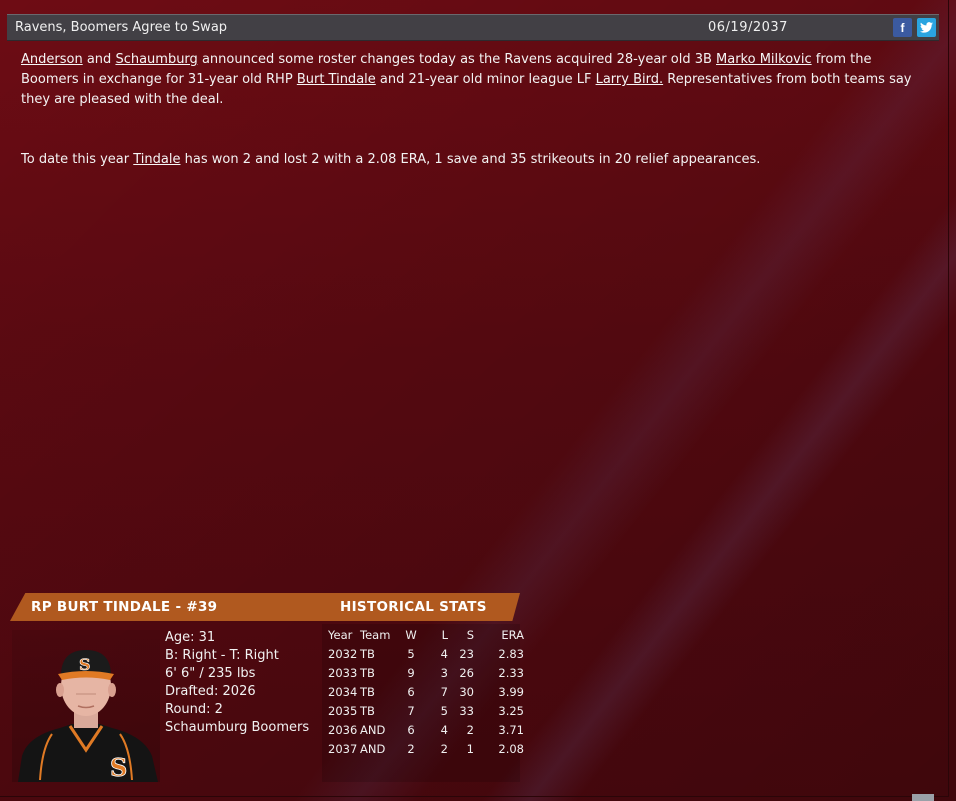 The image size is (956, 801). What do you see at coordinates (424, 634) in the screenshot?
I see `stats-header-row: Year Team W L S ERA` at bounding box center [424, 634].